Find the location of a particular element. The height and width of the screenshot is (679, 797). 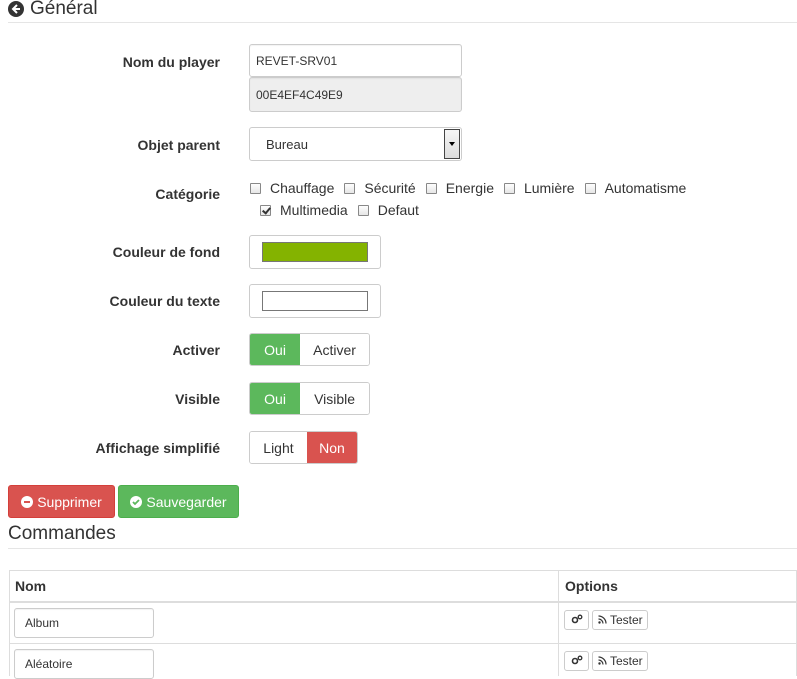

parent-select: Bureau is located at coordinates (355, 144).